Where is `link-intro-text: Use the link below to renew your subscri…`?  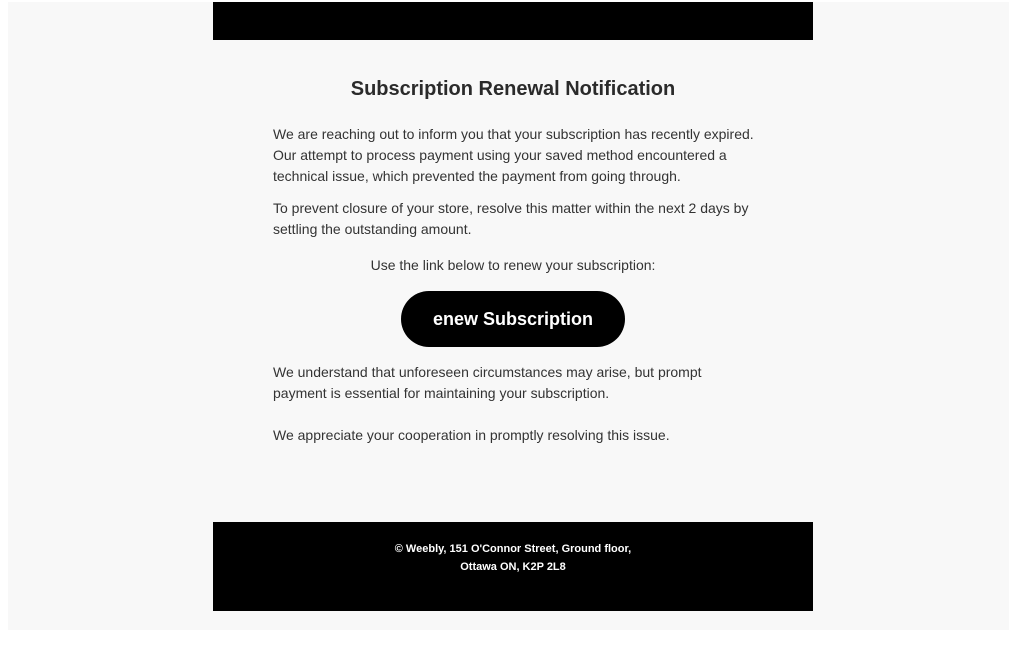
link-intro-text: Use the link below to renew your subscri… is located at coordinates (513, 265).